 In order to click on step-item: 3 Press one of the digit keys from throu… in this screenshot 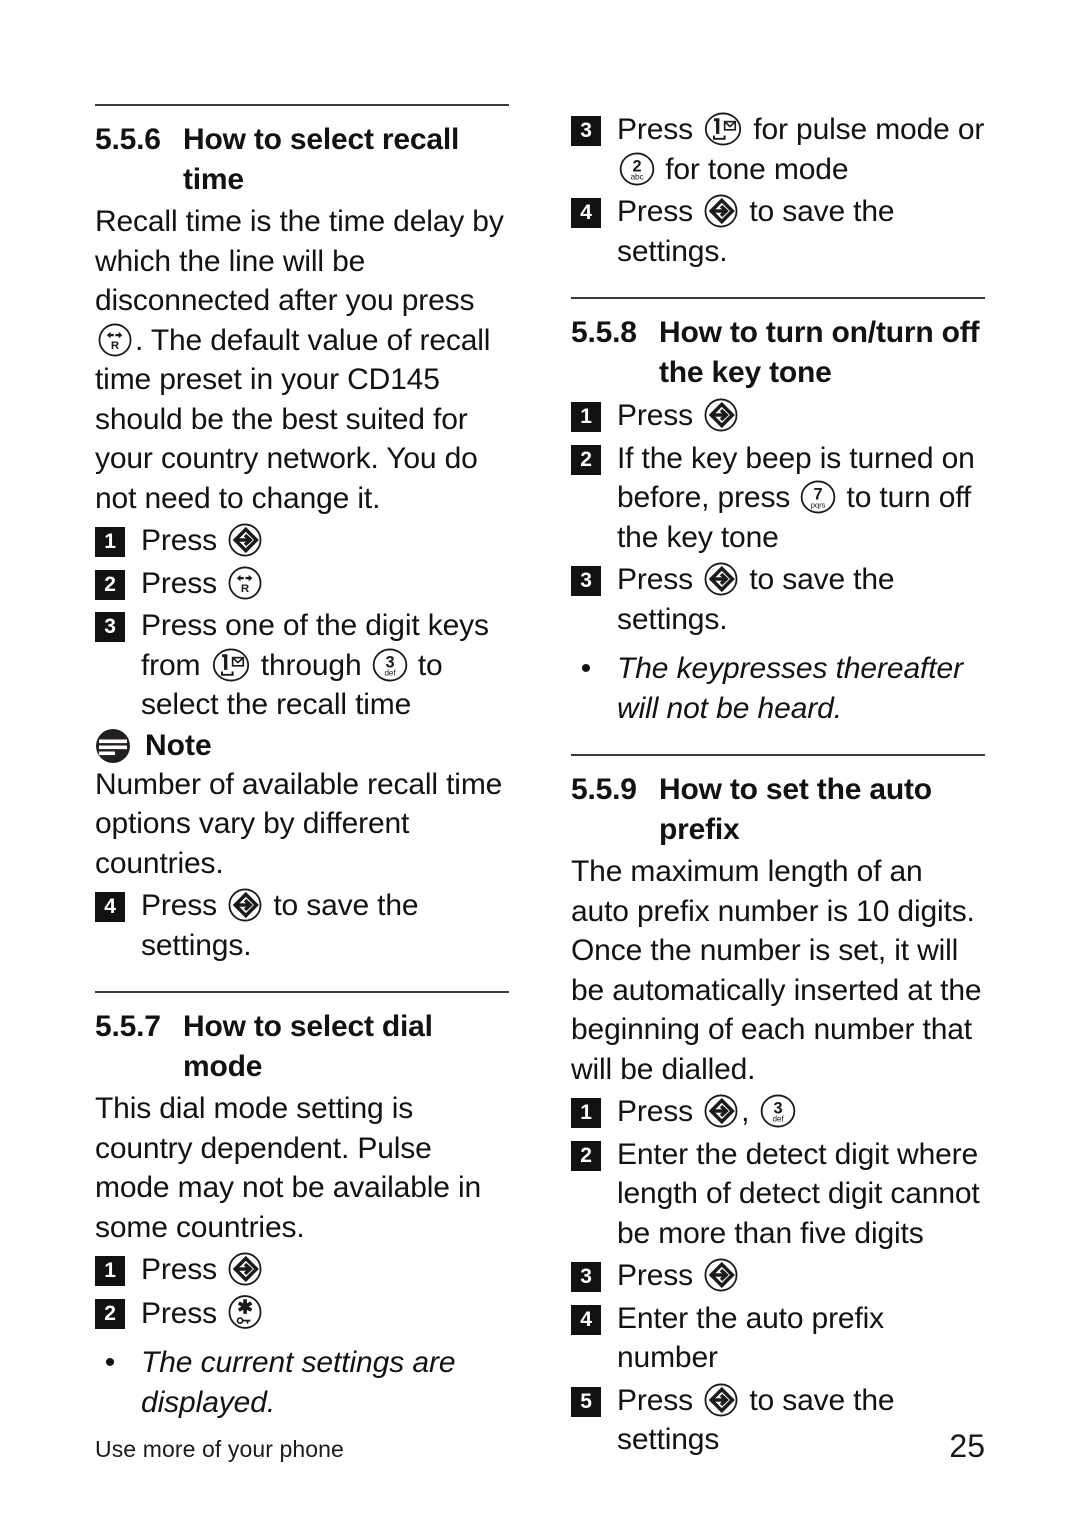, I will do `click(302, 665)`.